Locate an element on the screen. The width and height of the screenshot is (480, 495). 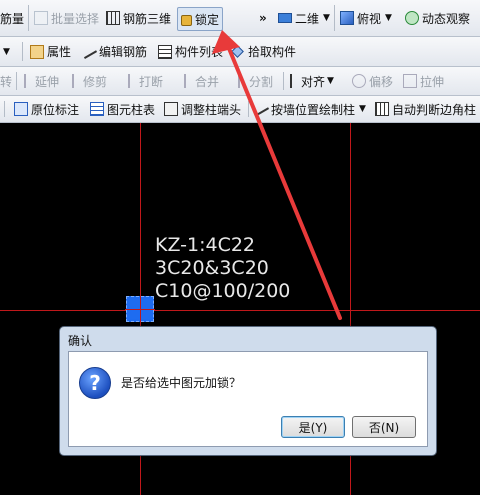
arrow-shaft is located at coordinates (284, 182).